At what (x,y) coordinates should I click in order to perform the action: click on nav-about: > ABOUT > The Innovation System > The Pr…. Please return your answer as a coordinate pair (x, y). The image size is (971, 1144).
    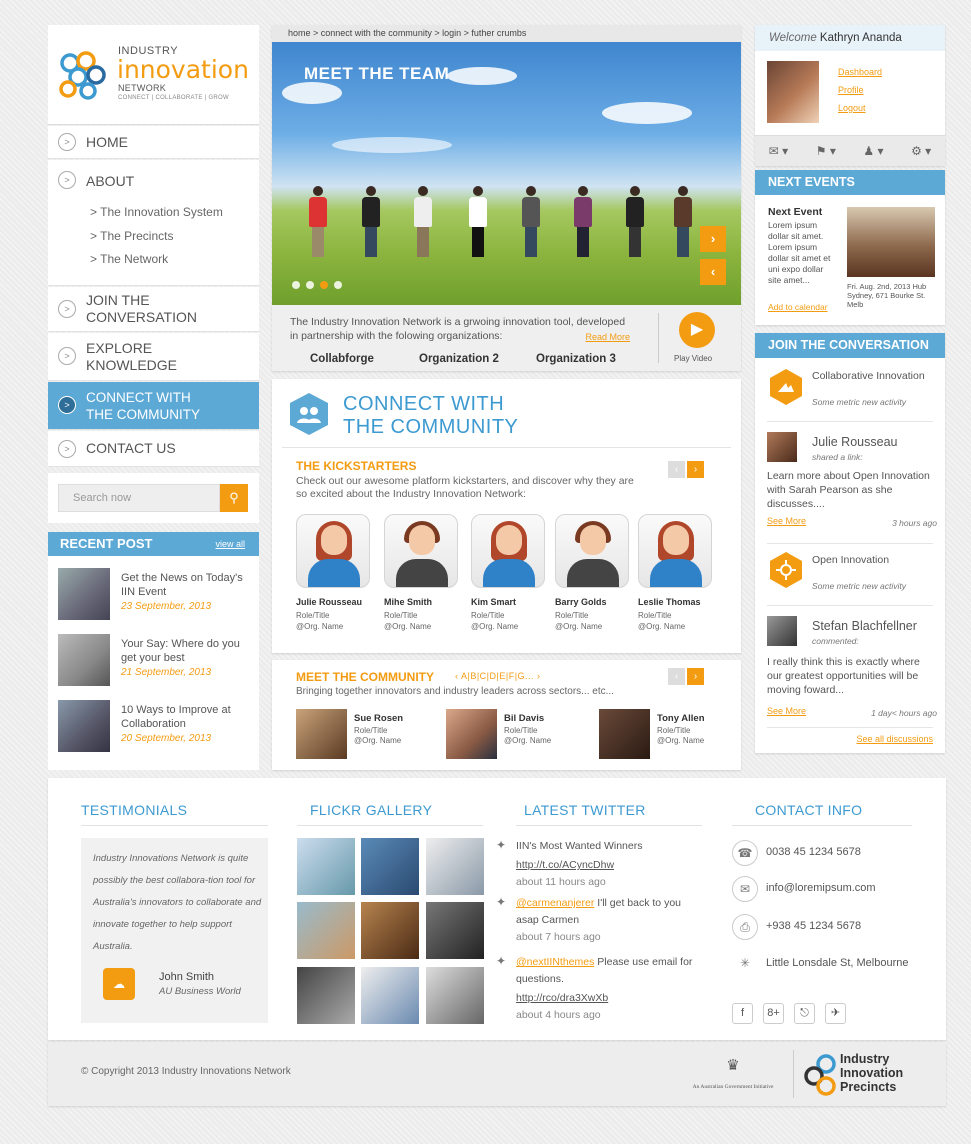
    Looking at the image, I should click on (153, 223).